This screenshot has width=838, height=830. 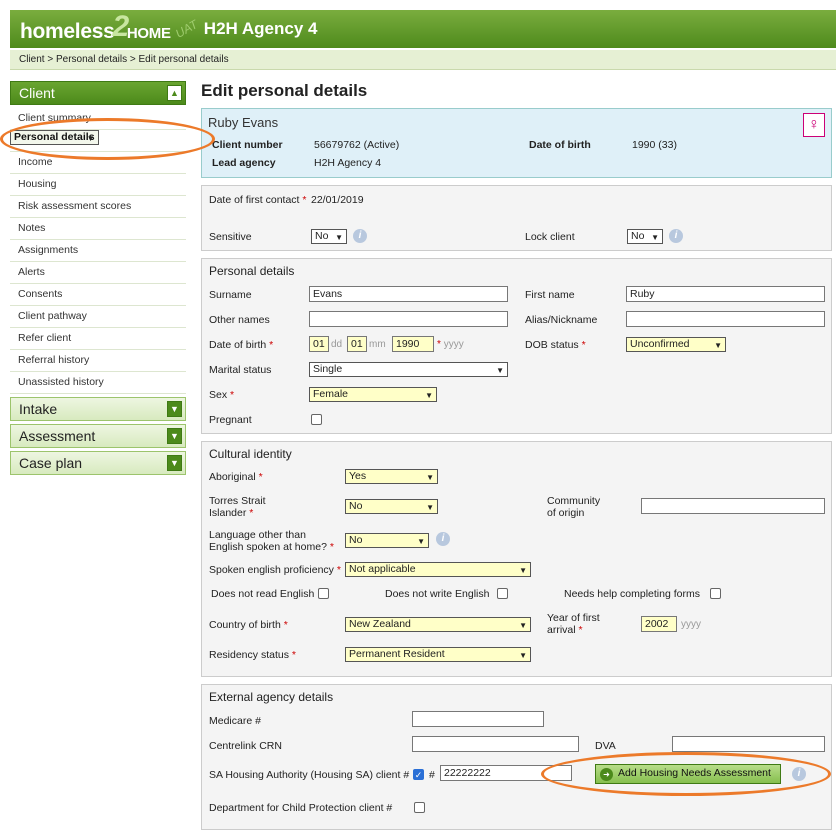 What do you see at coordinates (316, 419) in the screenshot?
I see `pregnant-checkbox` at bounding box center [316, 419].